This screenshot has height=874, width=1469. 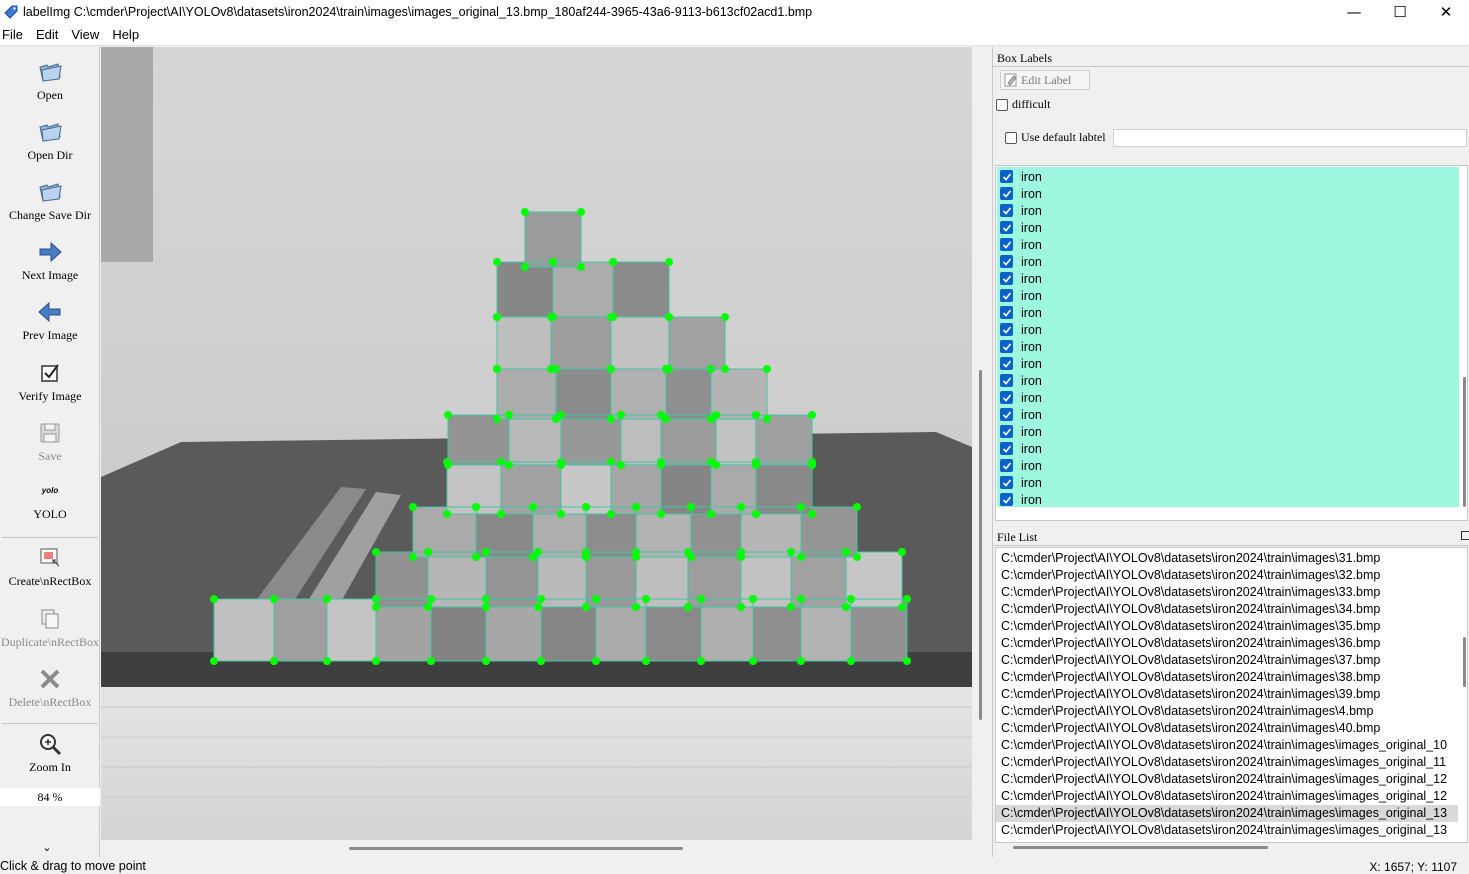 What do you see at coordinates (1002, 105) in the screenshot?
I see `difficult-checkbox` at bounding box center [1002, 105].